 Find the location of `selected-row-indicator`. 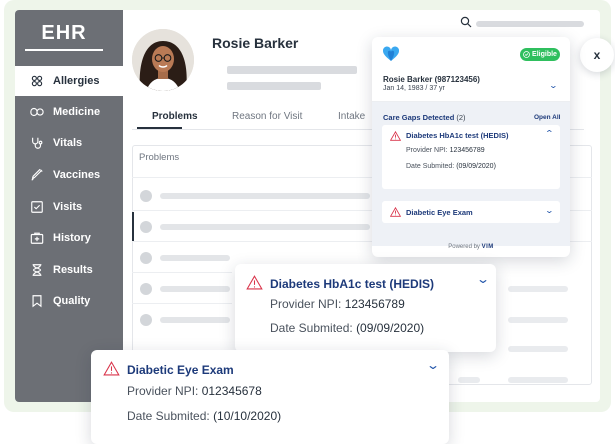

selected-row-indicator is located at coordinates (133, 227).